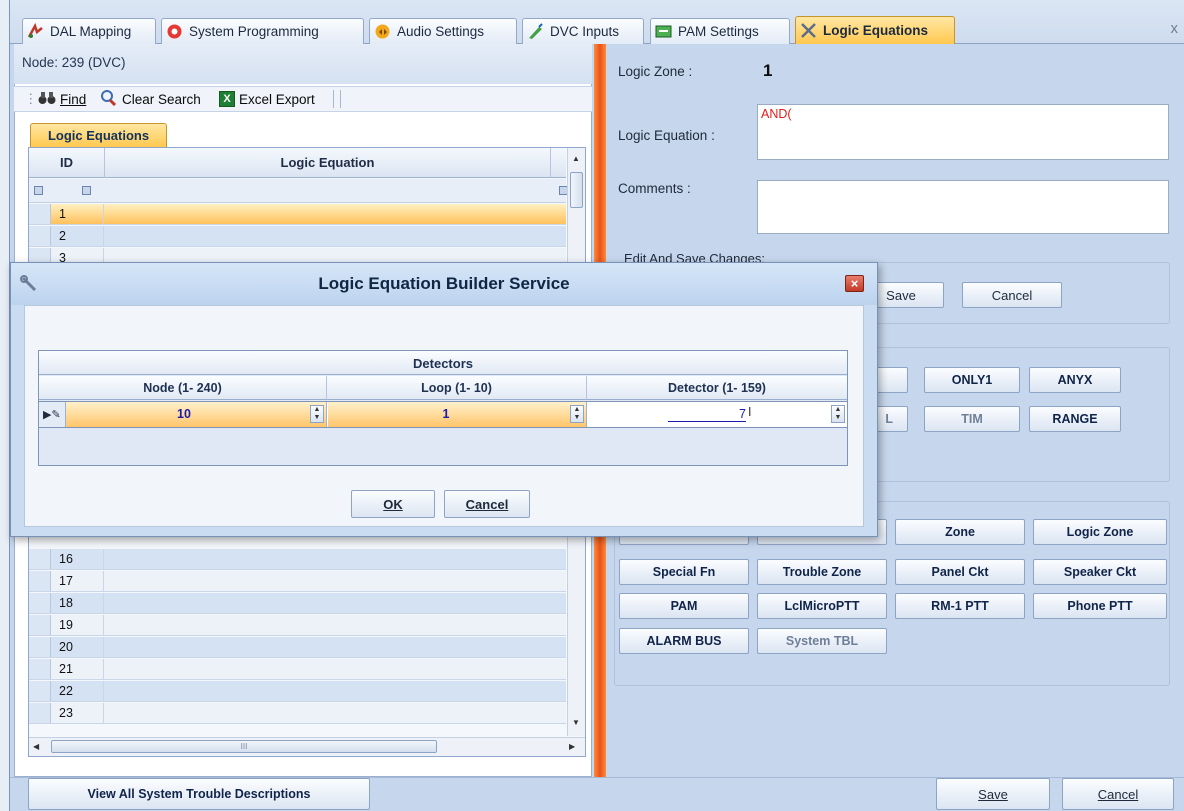  What do you see at coordinates (576, 190) in the screenshot?
I see `scroll-thumb` at bounding box center [576, 190].